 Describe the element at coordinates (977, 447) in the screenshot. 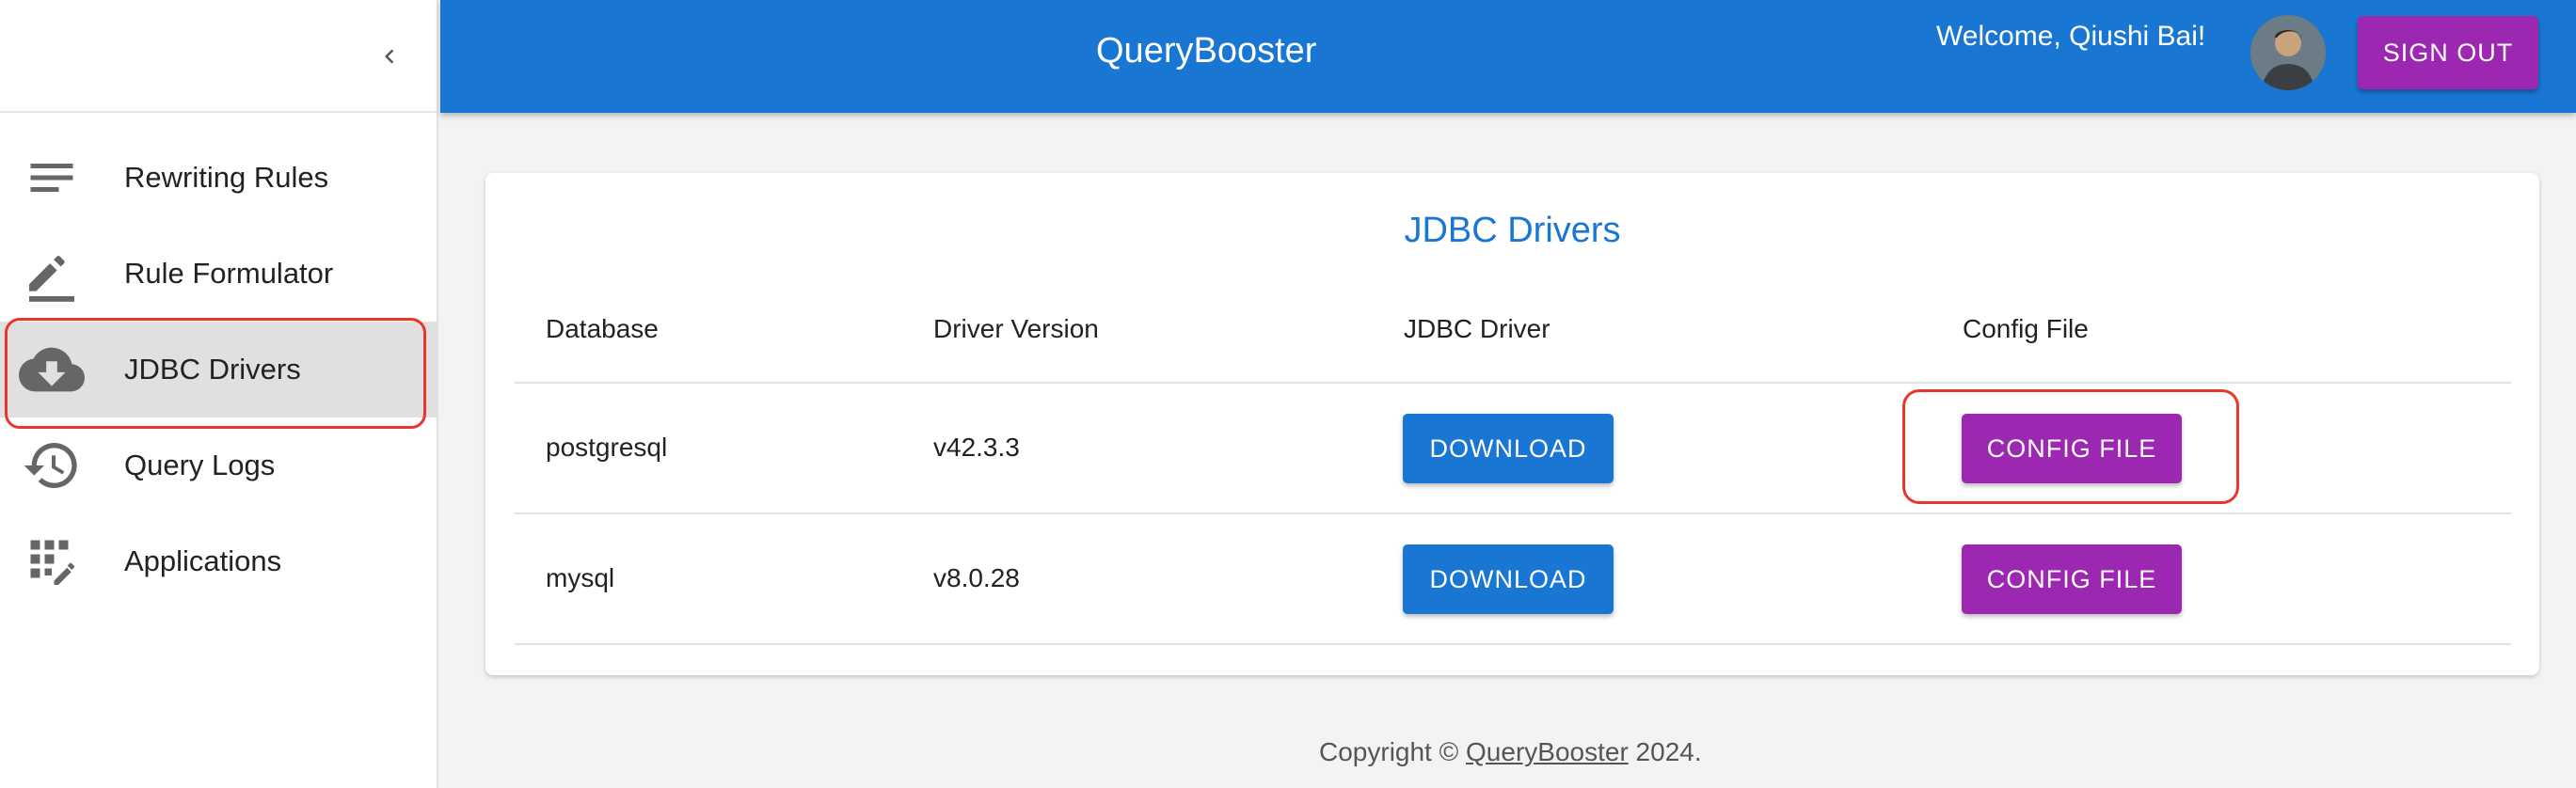

I see `cell-driver-version: v42.3.3` at that location.